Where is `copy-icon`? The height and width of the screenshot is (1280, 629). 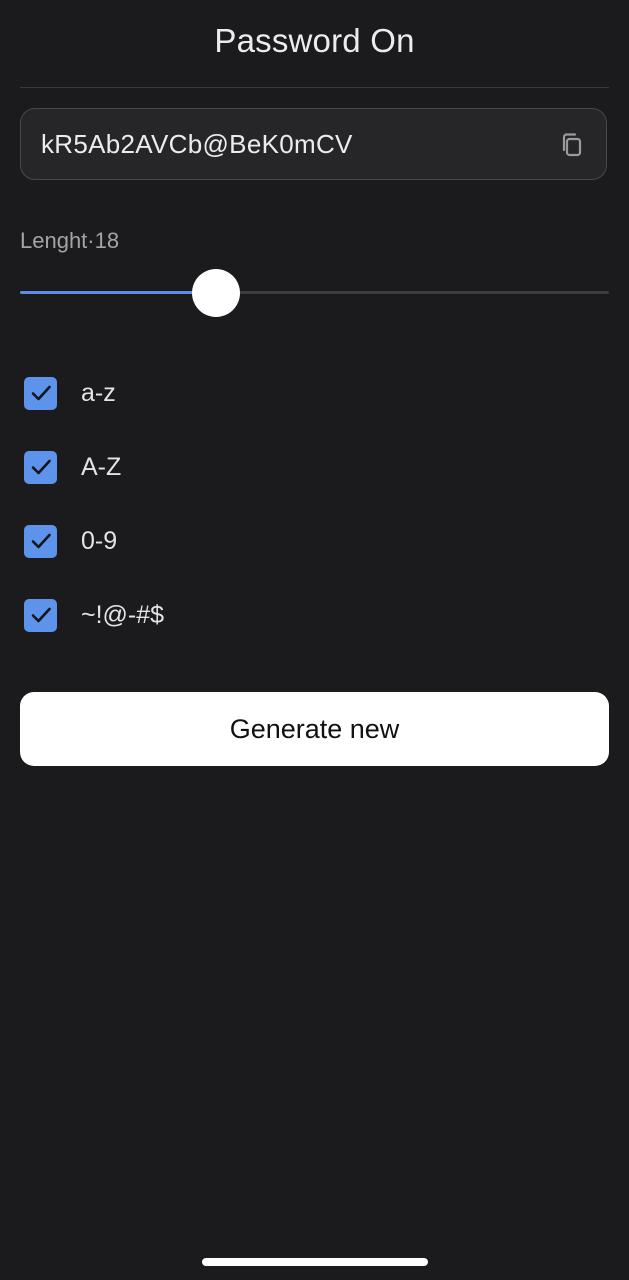
copy-icon is located at coordinates (572, 145).